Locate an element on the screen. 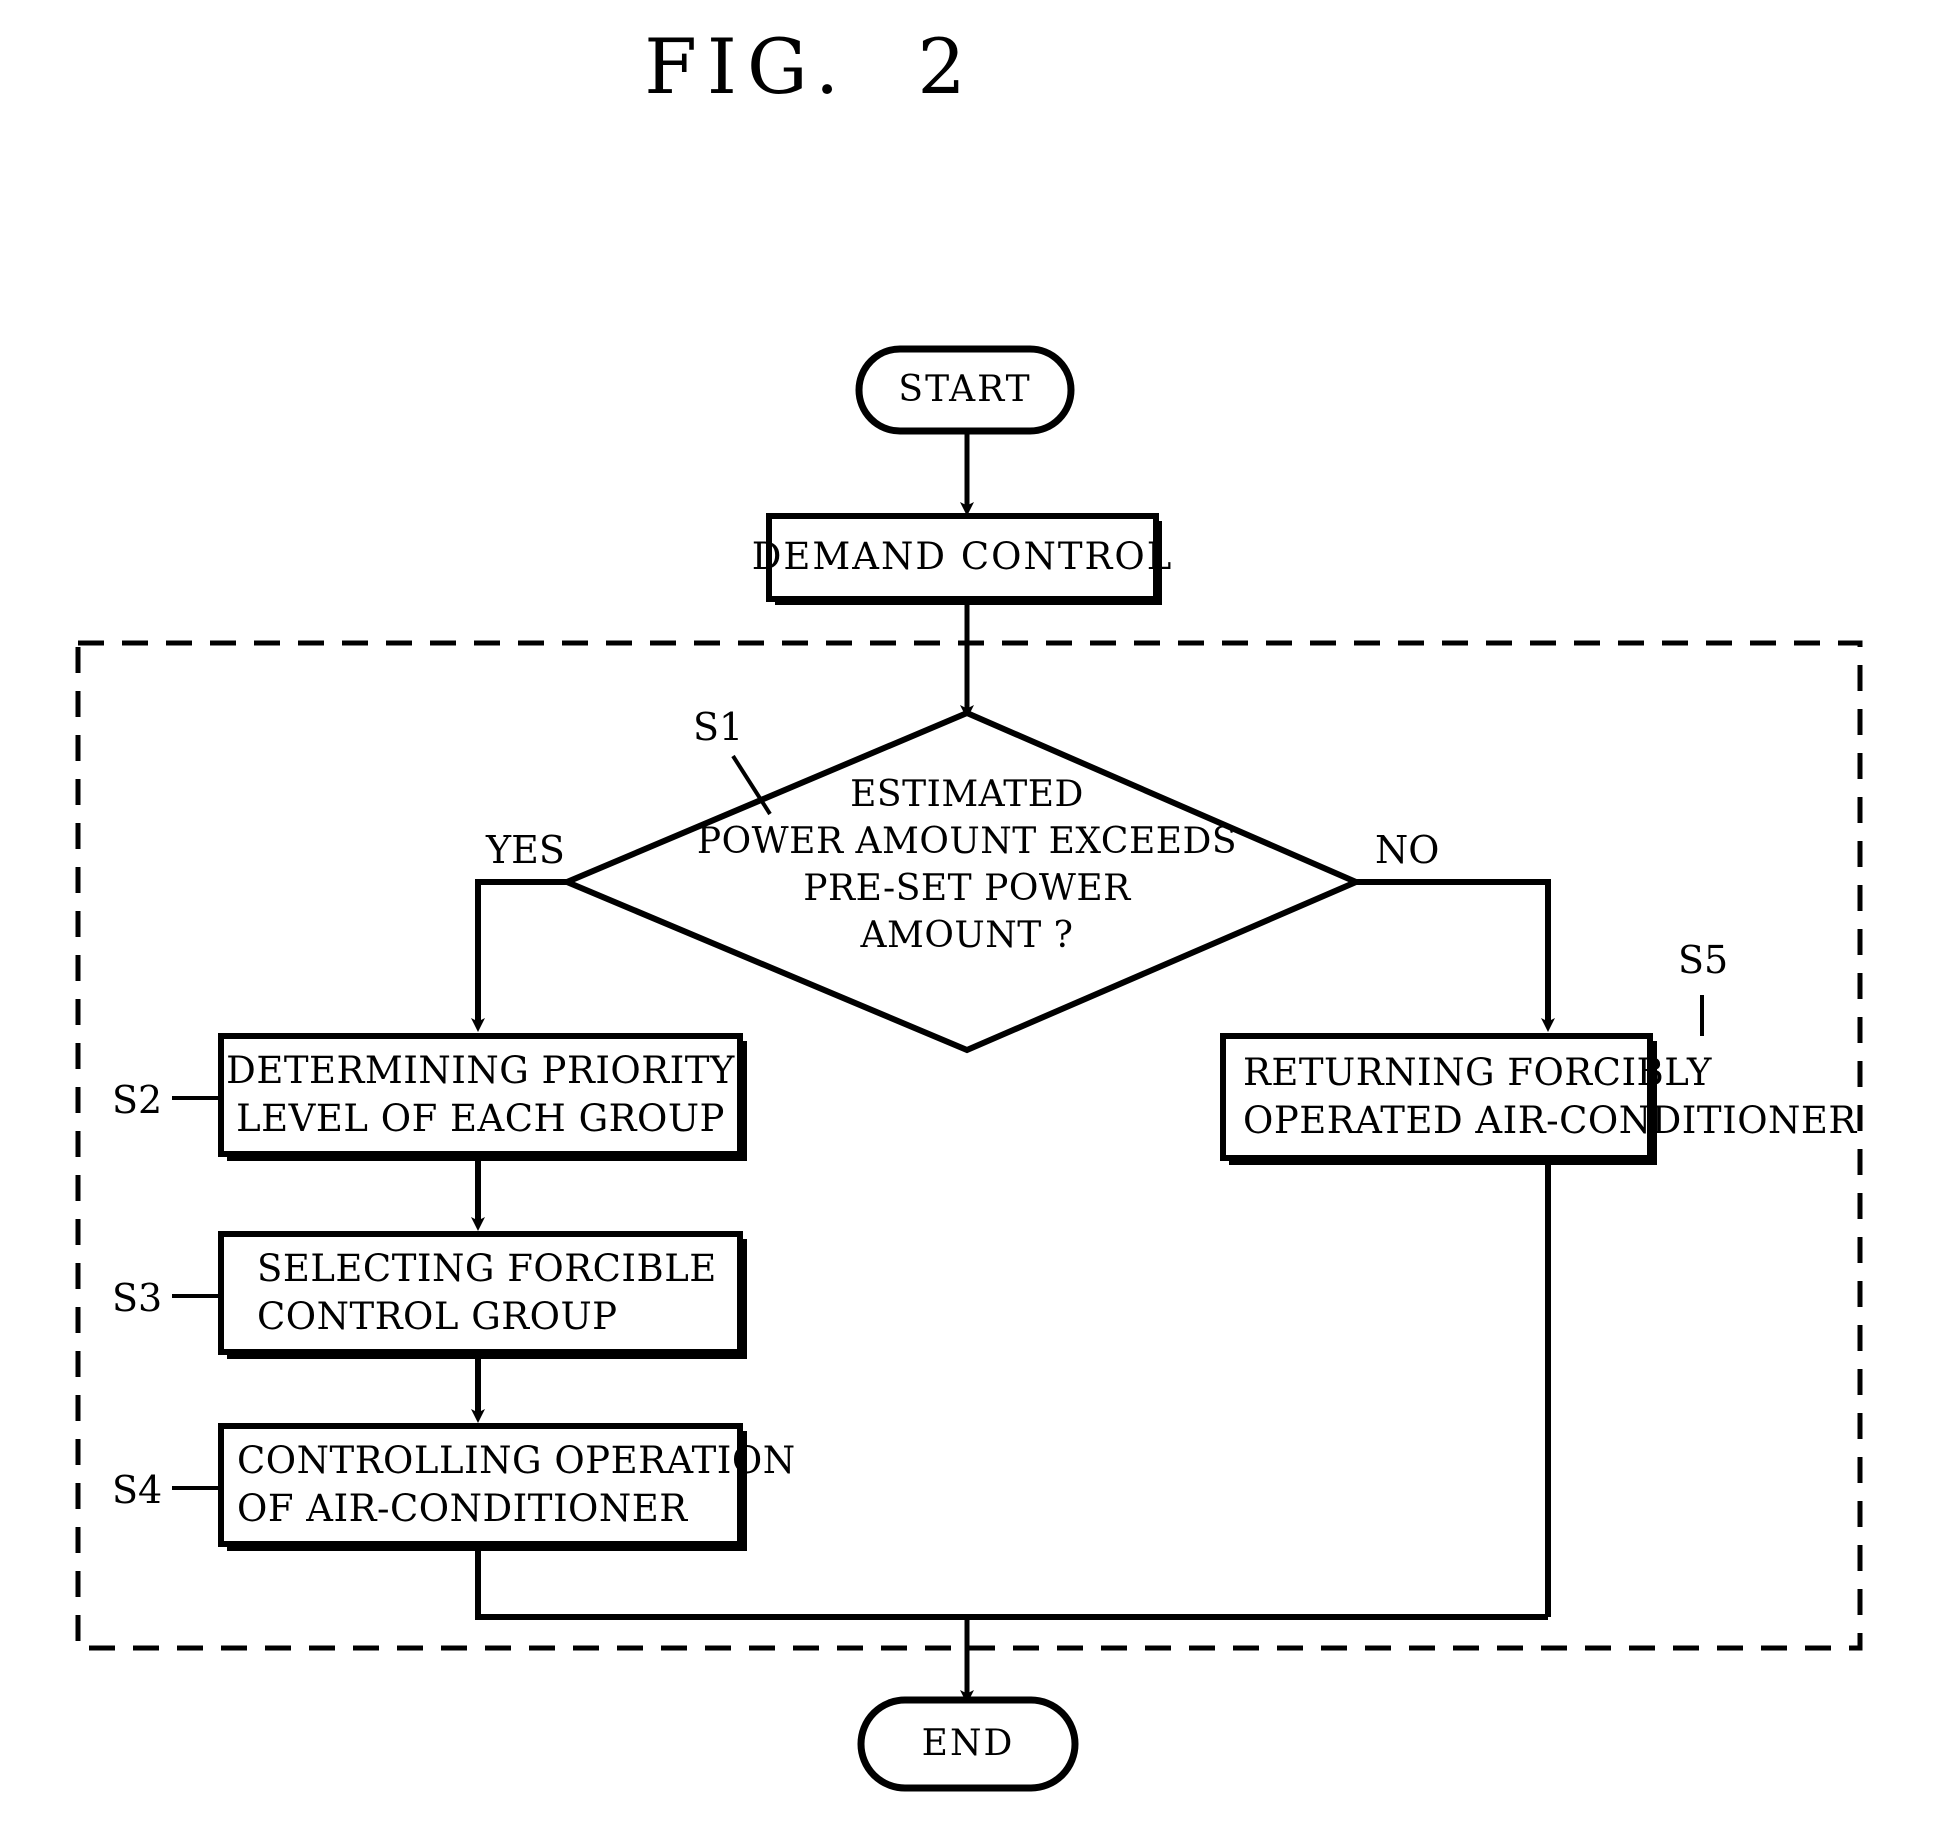  start-terminator-label: START is located at coordinates (965, 389).